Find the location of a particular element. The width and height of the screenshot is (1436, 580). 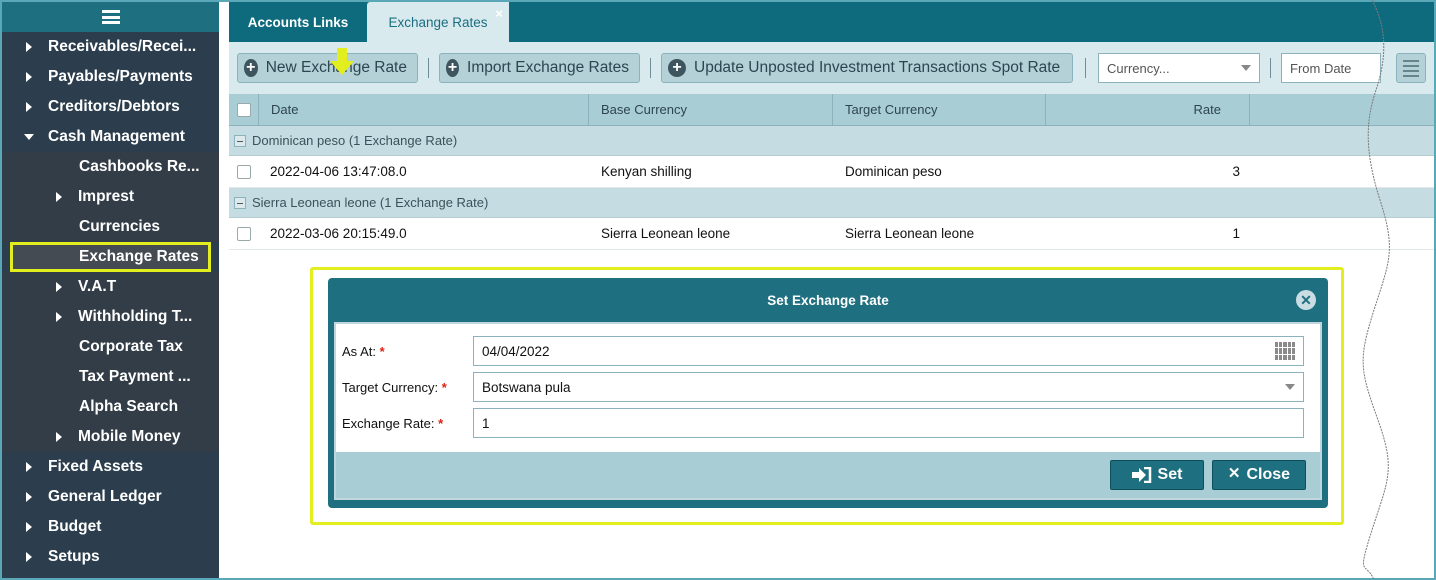

new-exchange-rate-button: + New Exchange Rate is located at coordinates (327, 65).